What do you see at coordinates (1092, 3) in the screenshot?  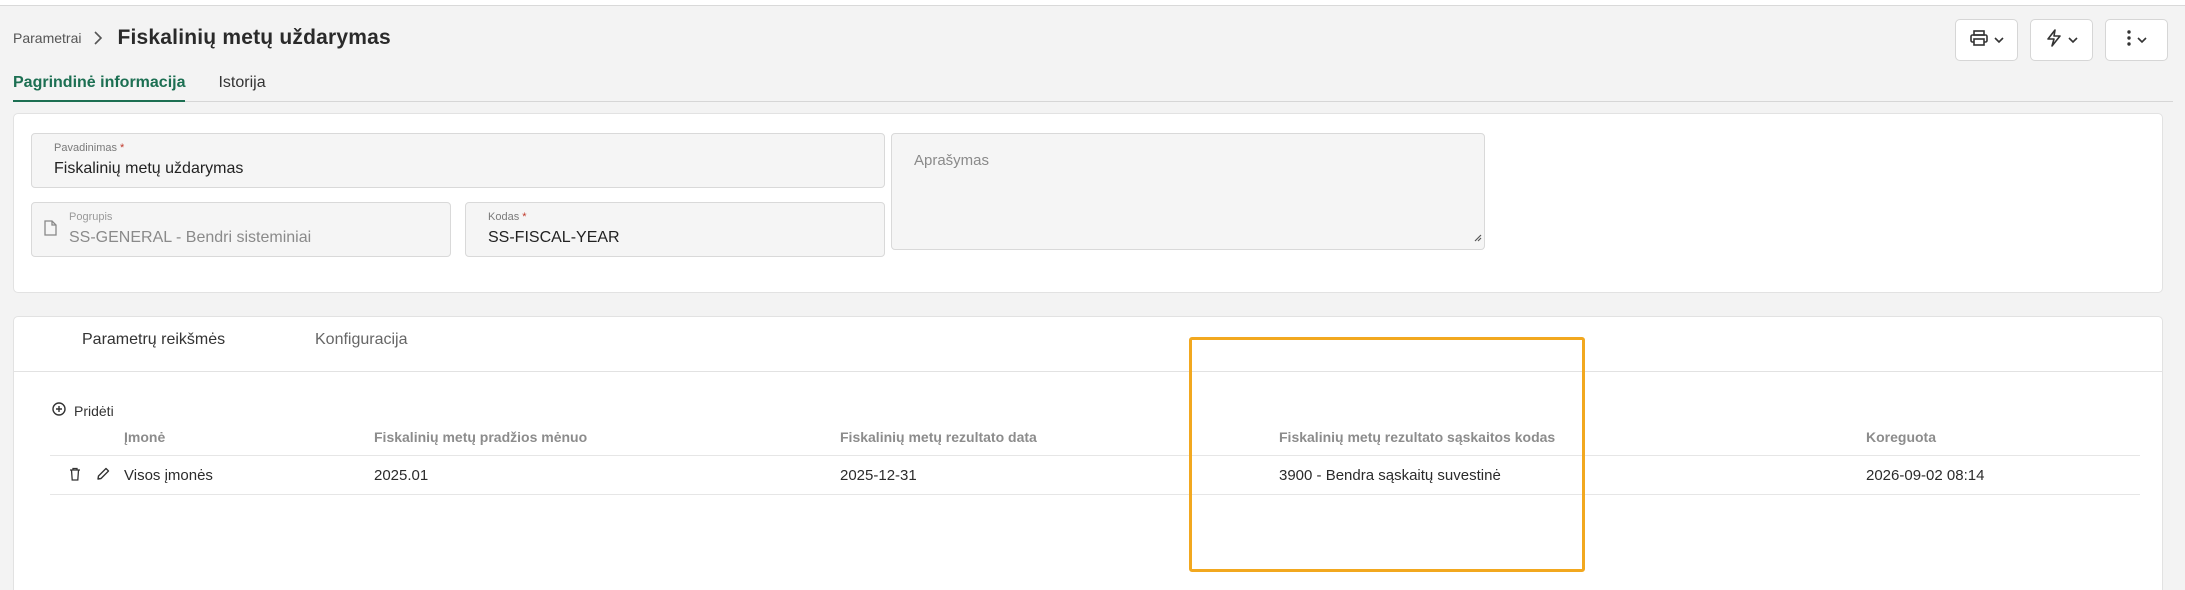 I see `window-top-bar` at bounding box center [1092, 3].